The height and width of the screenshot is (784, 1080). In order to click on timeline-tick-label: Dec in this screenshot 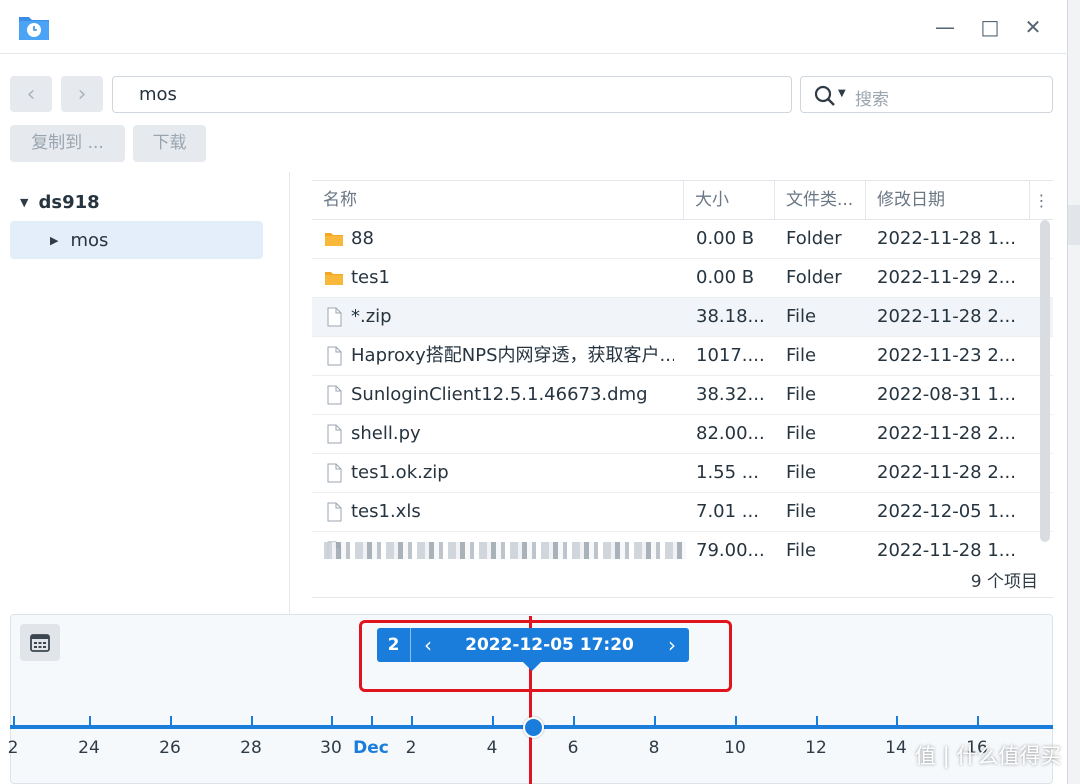, I will do `click(371, 748)`.